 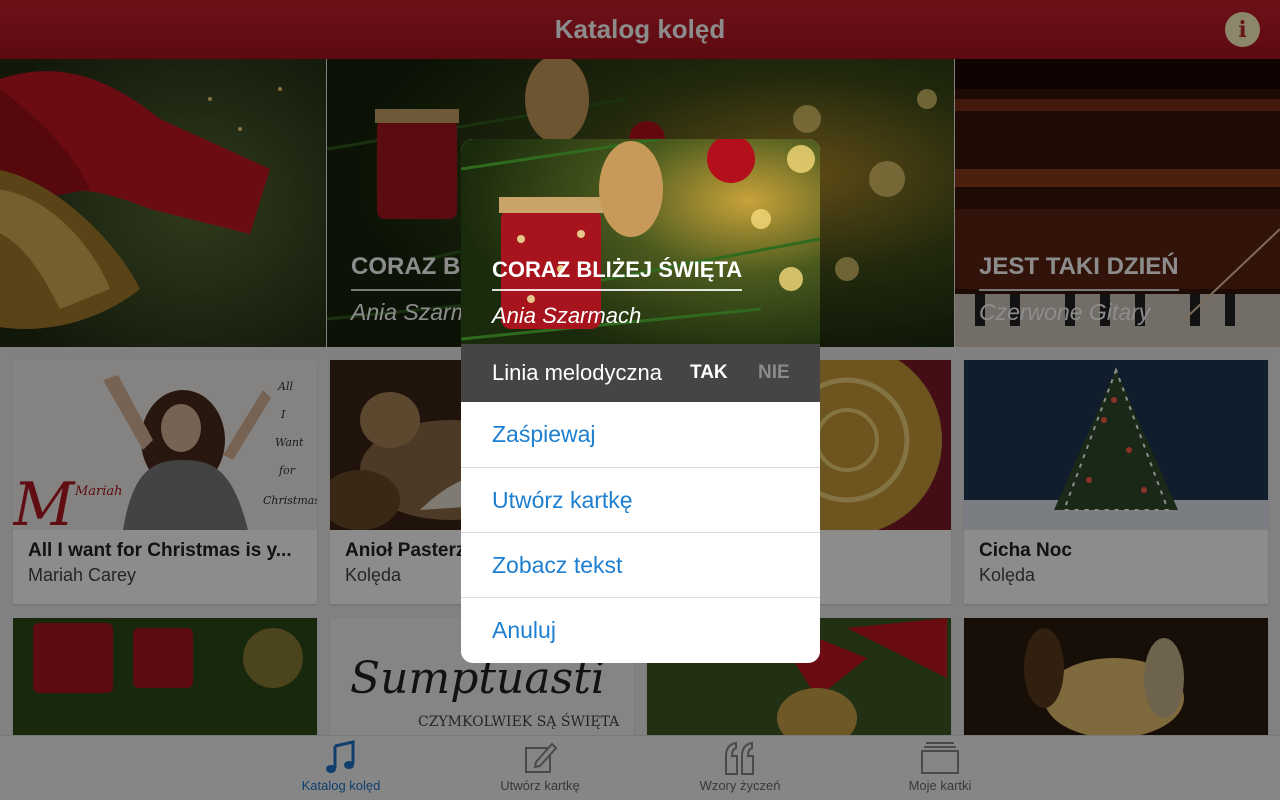 I want to click on view-lyrics-button: Zobacz tekst, so click(x=640, y=564).